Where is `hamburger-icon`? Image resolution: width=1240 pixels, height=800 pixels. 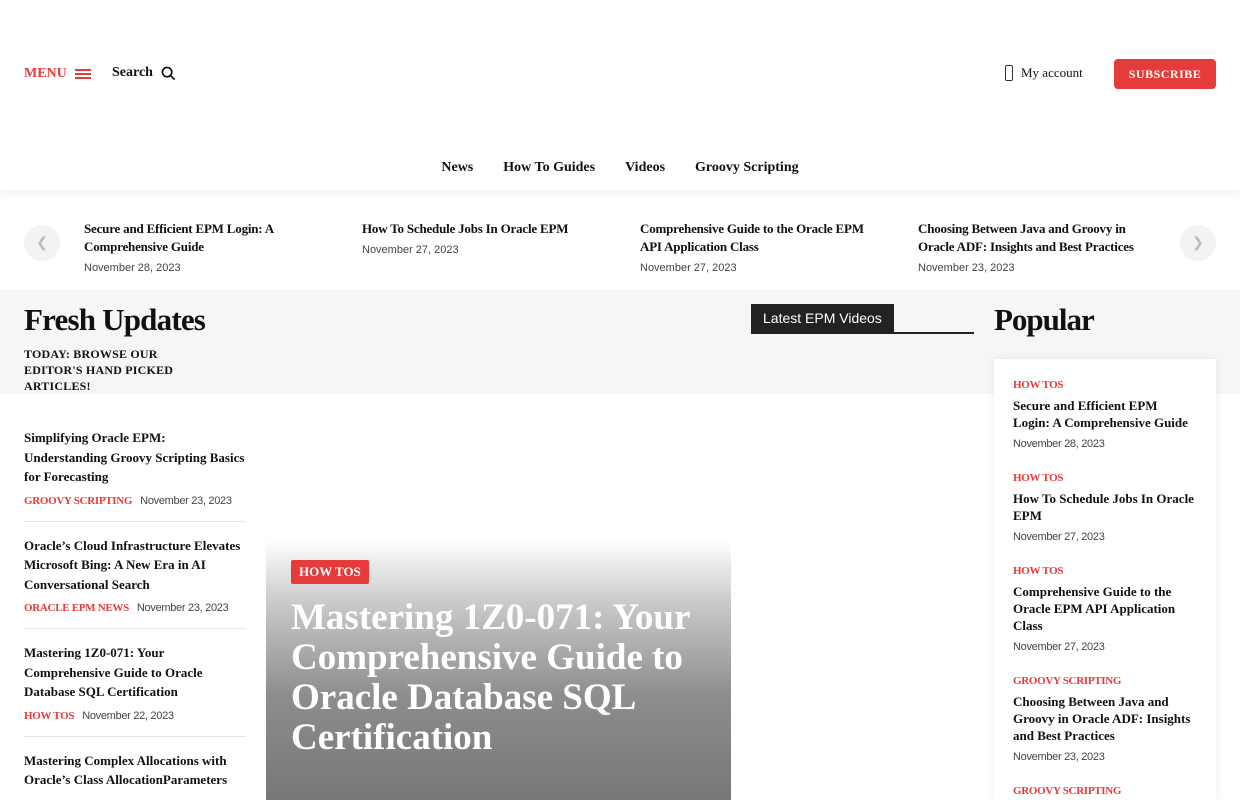
hamburger-icon is located at coordinates (82, 74).